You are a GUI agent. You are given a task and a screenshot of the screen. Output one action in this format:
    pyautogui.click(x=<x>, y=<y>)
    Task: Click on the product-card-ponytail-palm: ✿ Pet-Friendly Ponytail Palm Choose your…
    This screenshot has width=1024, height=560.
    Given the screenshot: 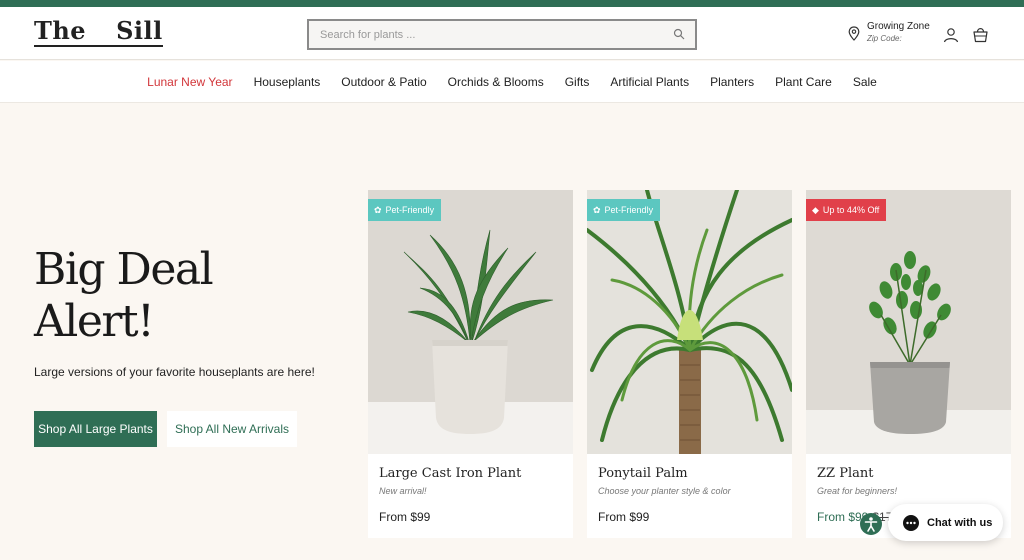 What is the action you would take?
    pyautogui.click(x=689, y=364)
    